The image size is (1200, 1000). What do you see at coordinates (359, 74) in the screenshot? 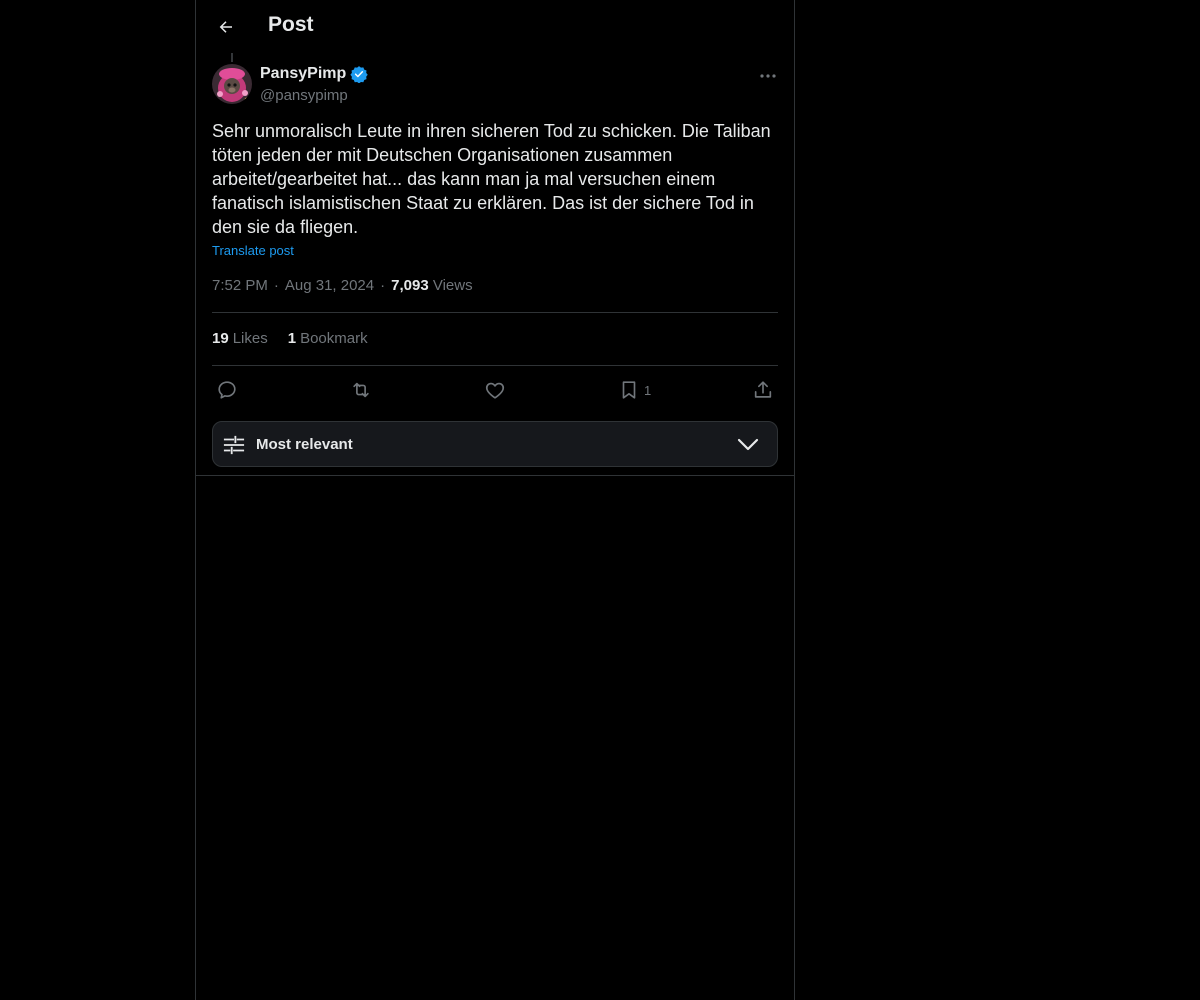
I see `verified-badge-icon` at bounding box center [359, 74].